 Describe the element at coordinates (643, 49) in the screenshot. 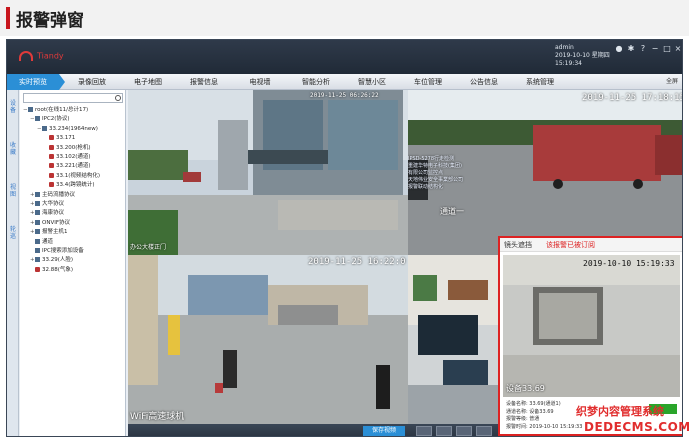

I see `info-icon: ?` at that location.